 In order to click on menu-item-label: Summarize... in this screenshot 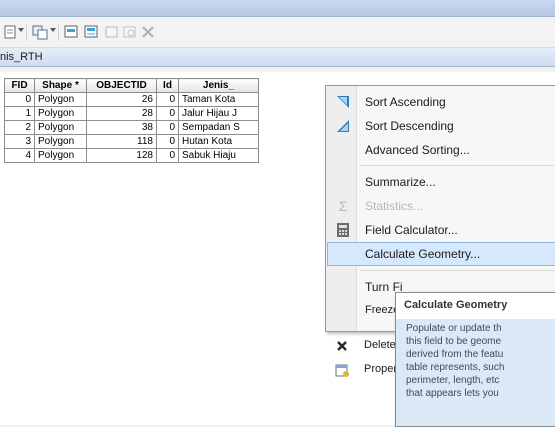, I will do `click(400, 182)`.